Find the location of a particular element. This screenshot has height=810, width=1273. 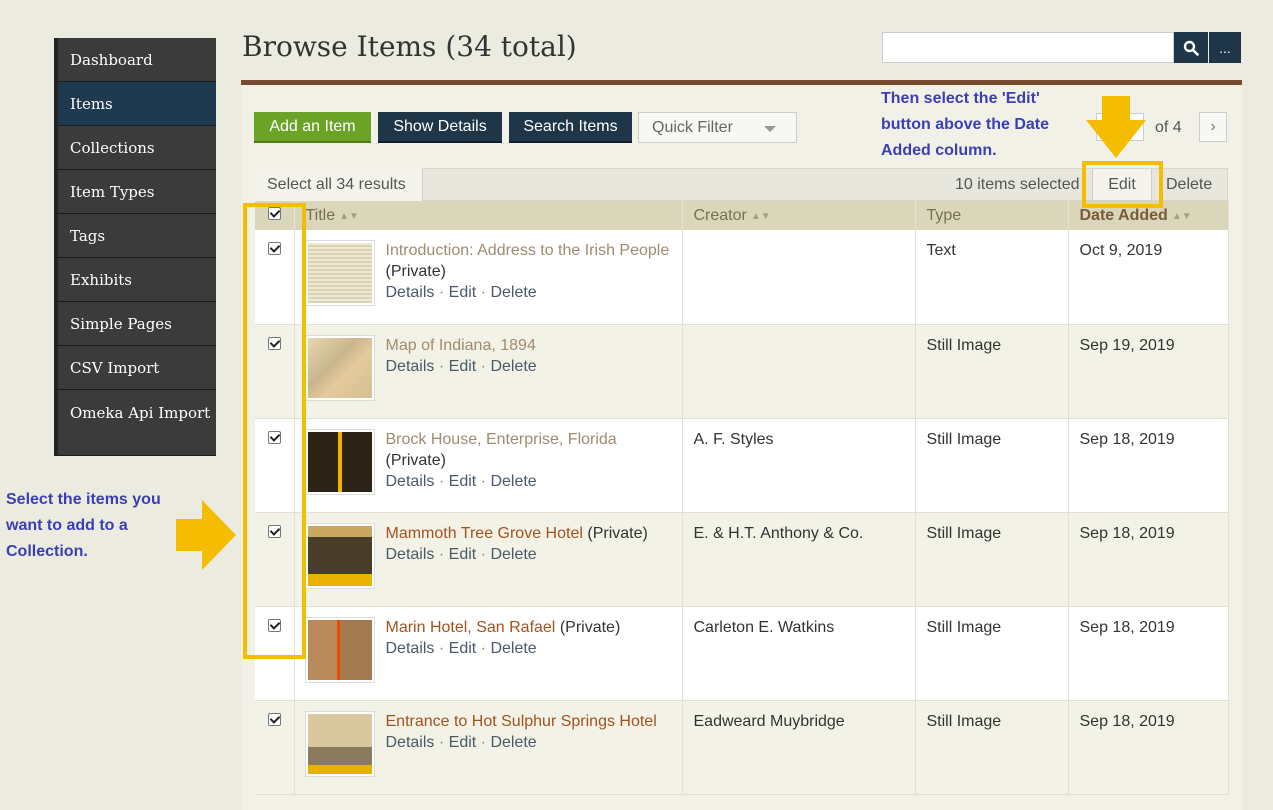

type-cell: Text is located at coordinates (992, 277).